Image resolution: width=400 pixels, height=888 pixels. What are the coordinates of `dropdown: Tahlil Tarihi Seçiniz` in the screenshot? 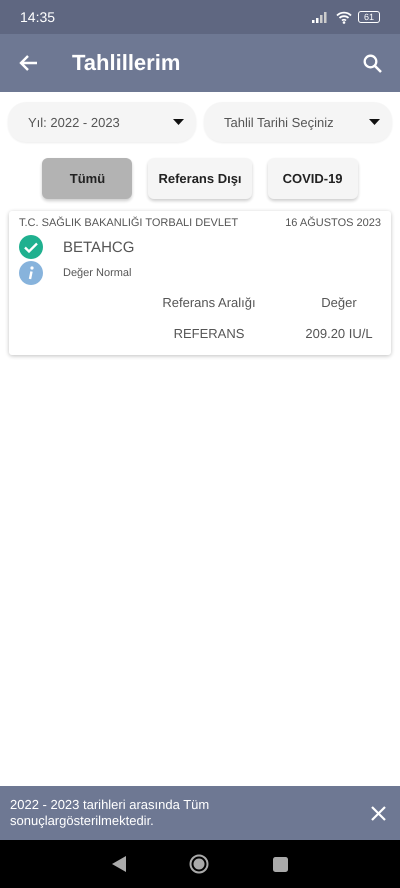 It's located at (298, 122).